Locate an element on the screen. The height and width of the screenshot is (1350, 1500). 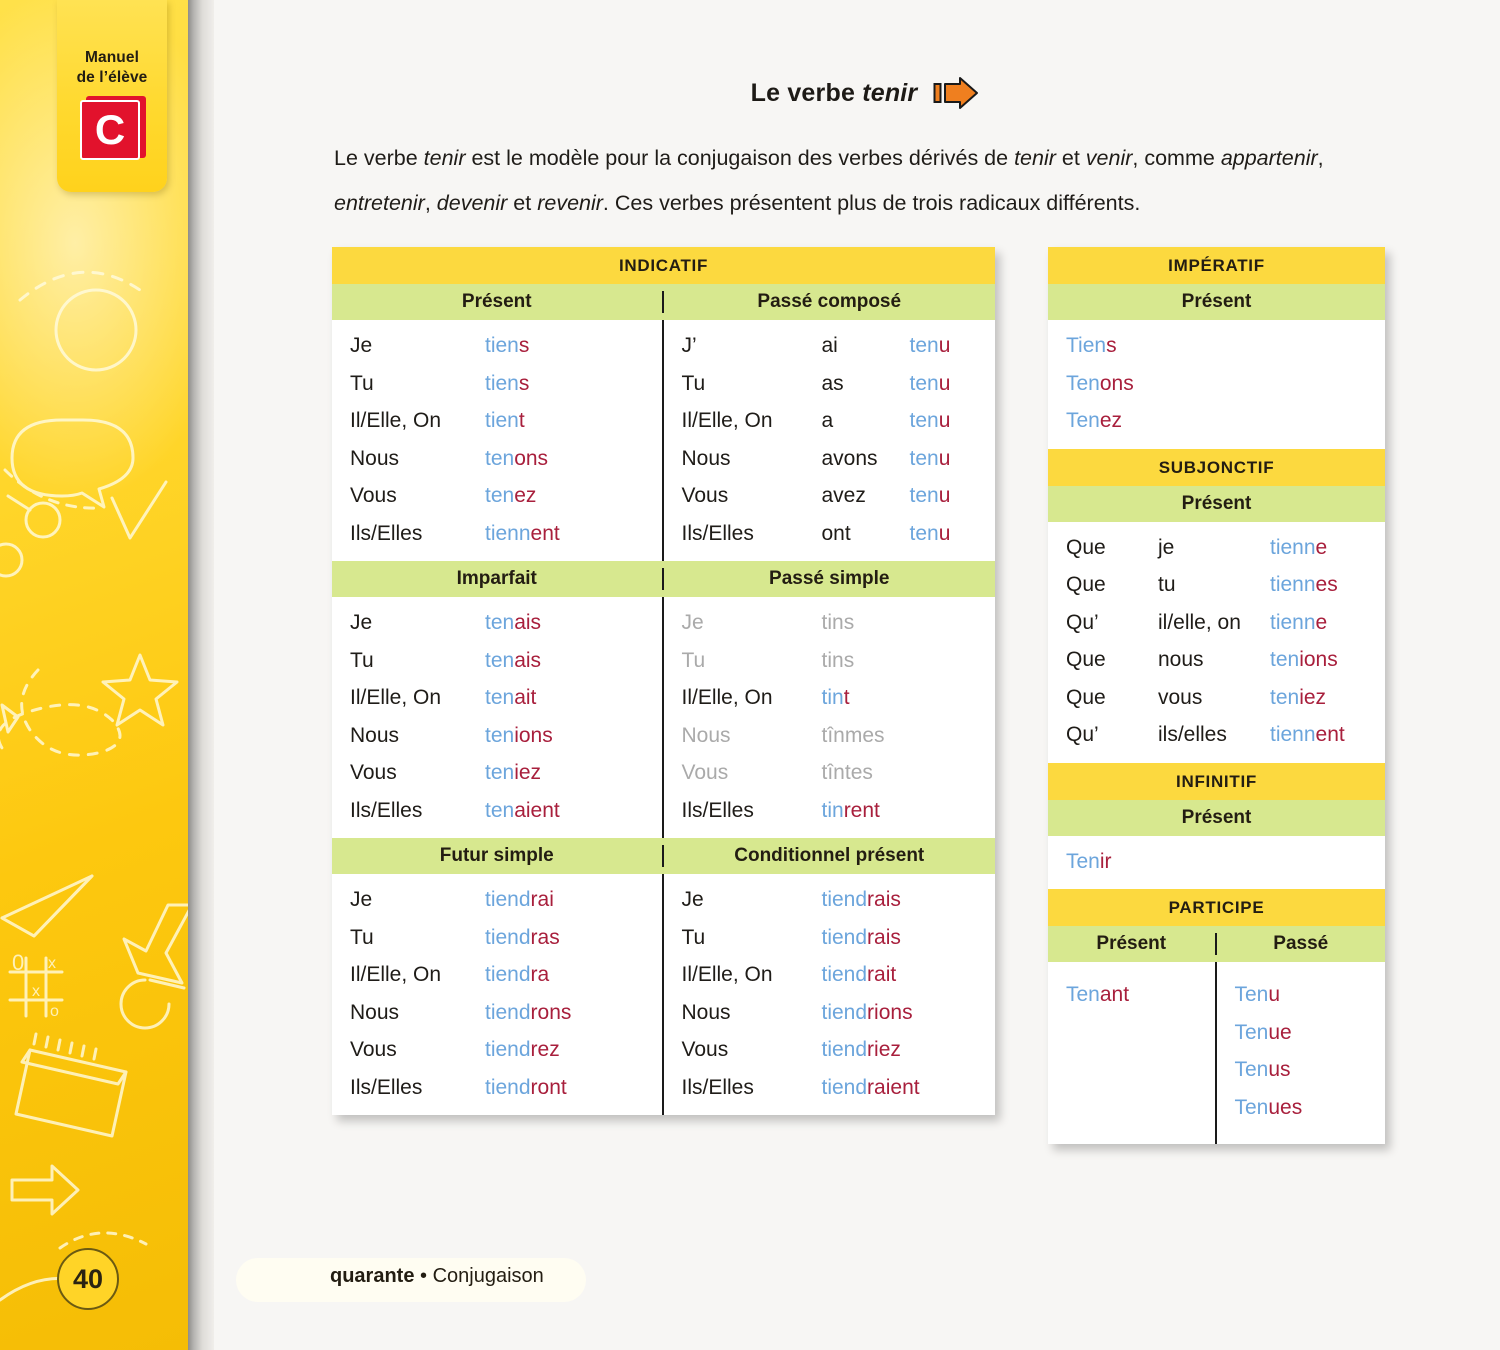
verb-stem: tien is located at coordinates (502, 383).